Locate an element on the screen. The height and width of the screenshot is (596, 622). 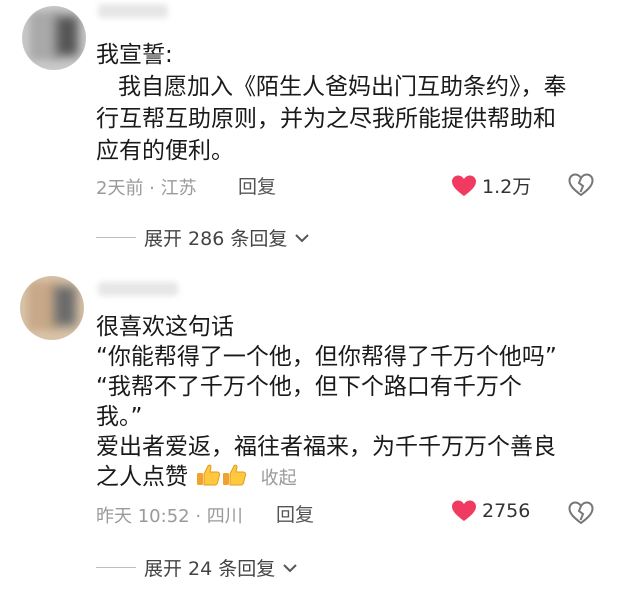
comment-text-line-with-emoji: 之人点赞 收起 is located at coordinates (196, 478).